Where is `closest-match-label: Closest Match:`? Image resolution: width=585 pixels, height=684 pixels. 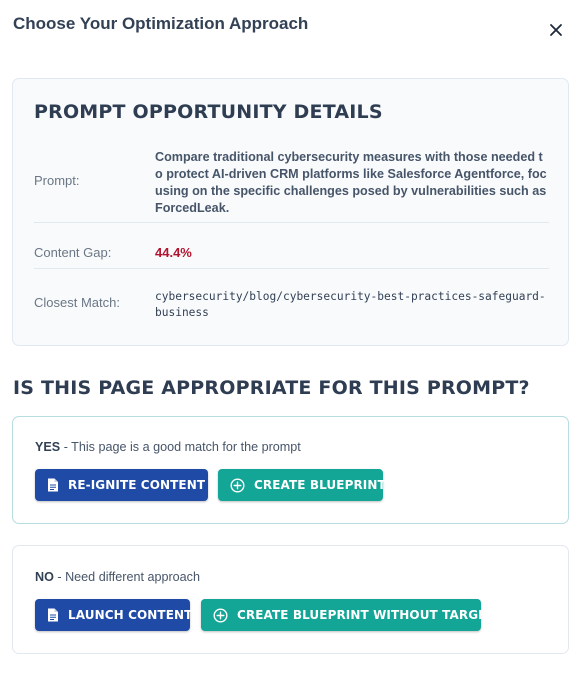 closest-match-label: Closest Match: is located at coordinates (77, 302).